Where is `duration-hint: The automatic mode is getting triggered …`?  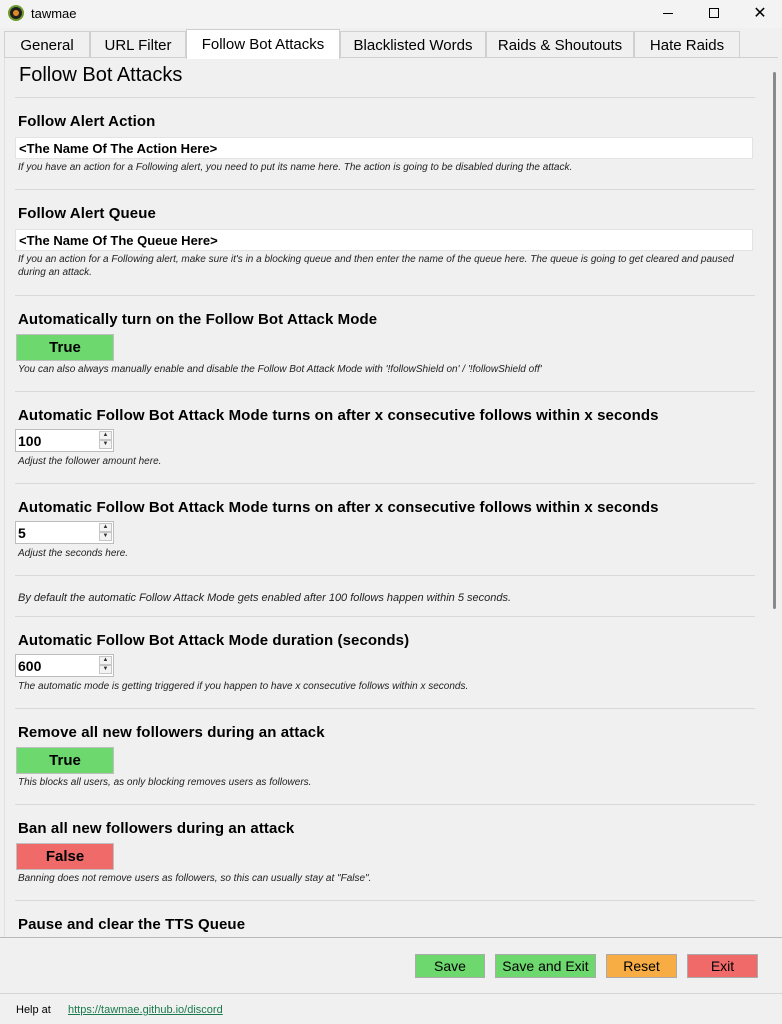 duration-hint: The automatic mode is getting triggered … is located at coordinates (243, 686).